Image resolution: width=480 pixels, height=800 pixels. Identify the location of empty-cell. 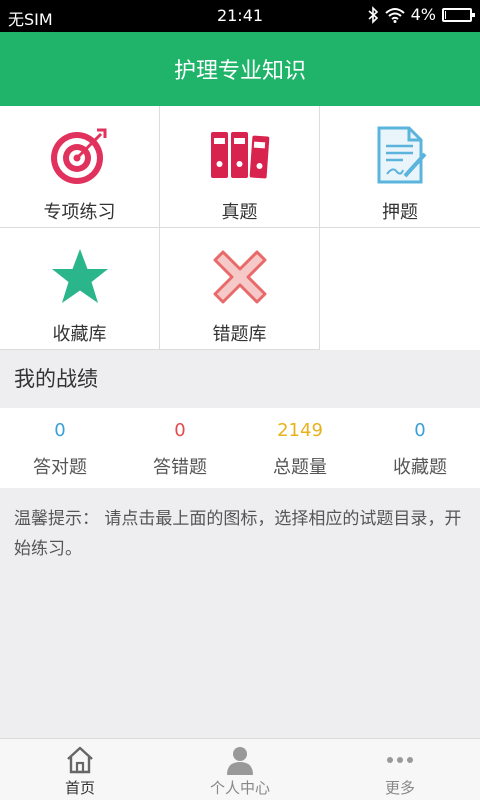
(400, 289).